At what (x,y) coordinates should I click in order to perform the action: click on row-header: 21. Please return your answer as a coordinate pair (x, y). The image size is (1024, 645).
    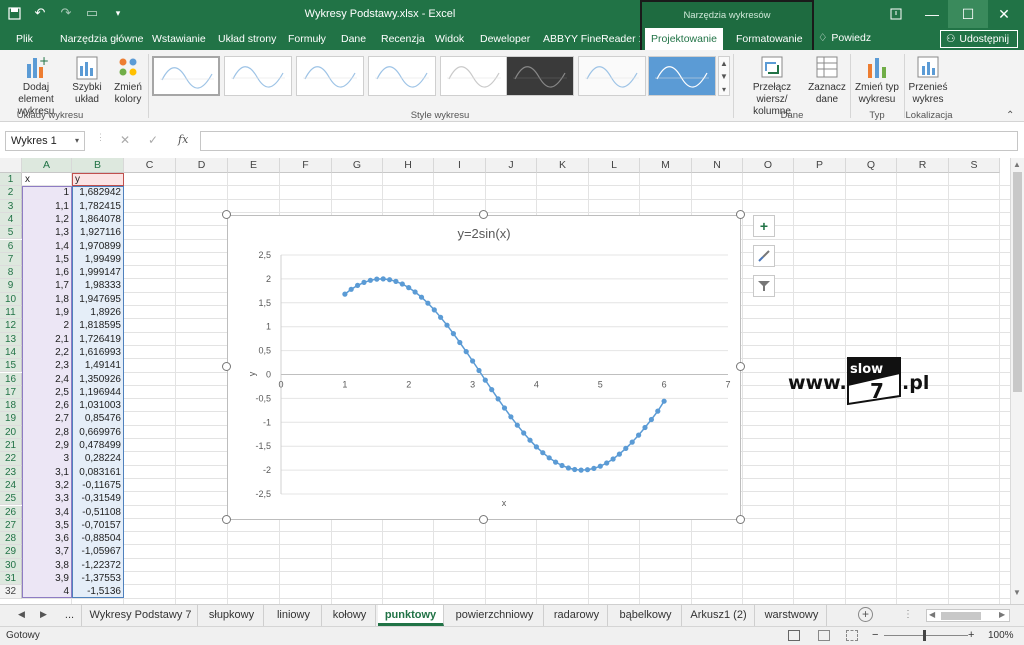
    Looking at the image, I should click on (11, 446).